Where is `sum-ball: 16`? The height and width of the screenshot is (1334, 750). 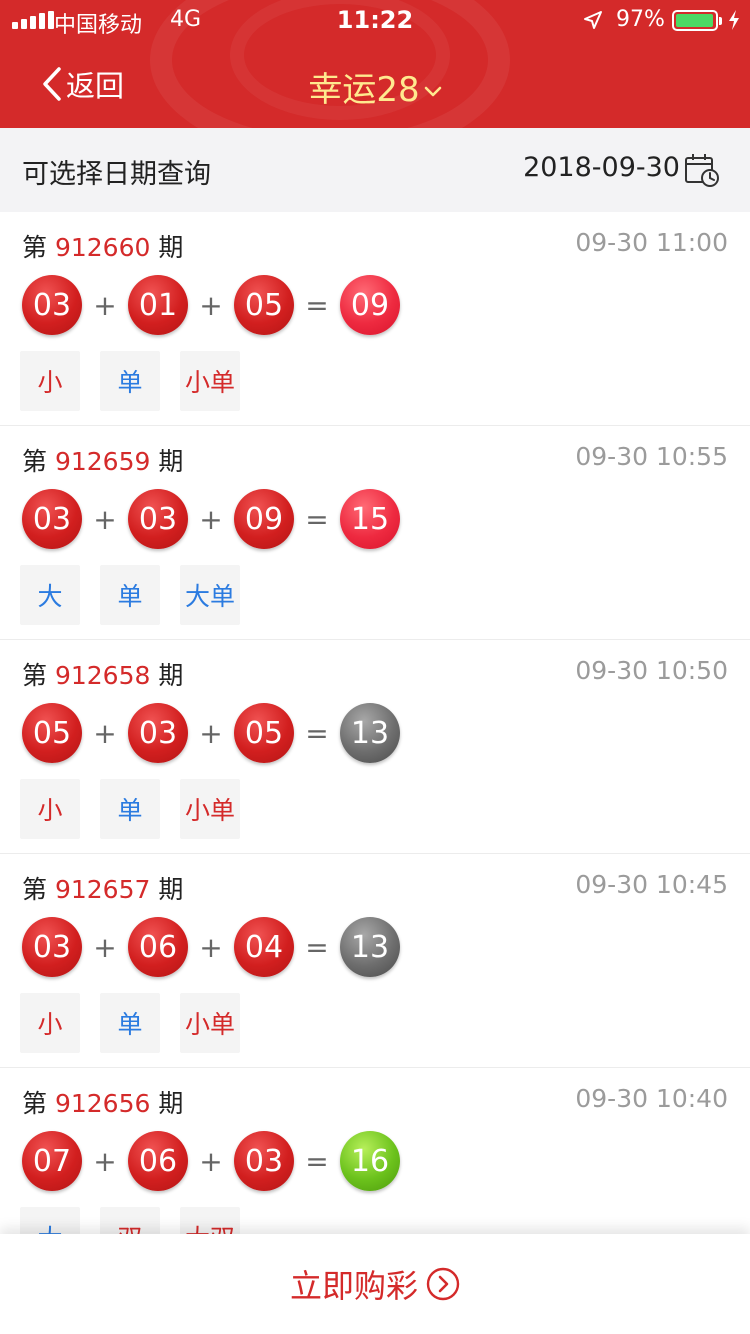
sum-ball: 16 is located at coordinates (370, 1161).